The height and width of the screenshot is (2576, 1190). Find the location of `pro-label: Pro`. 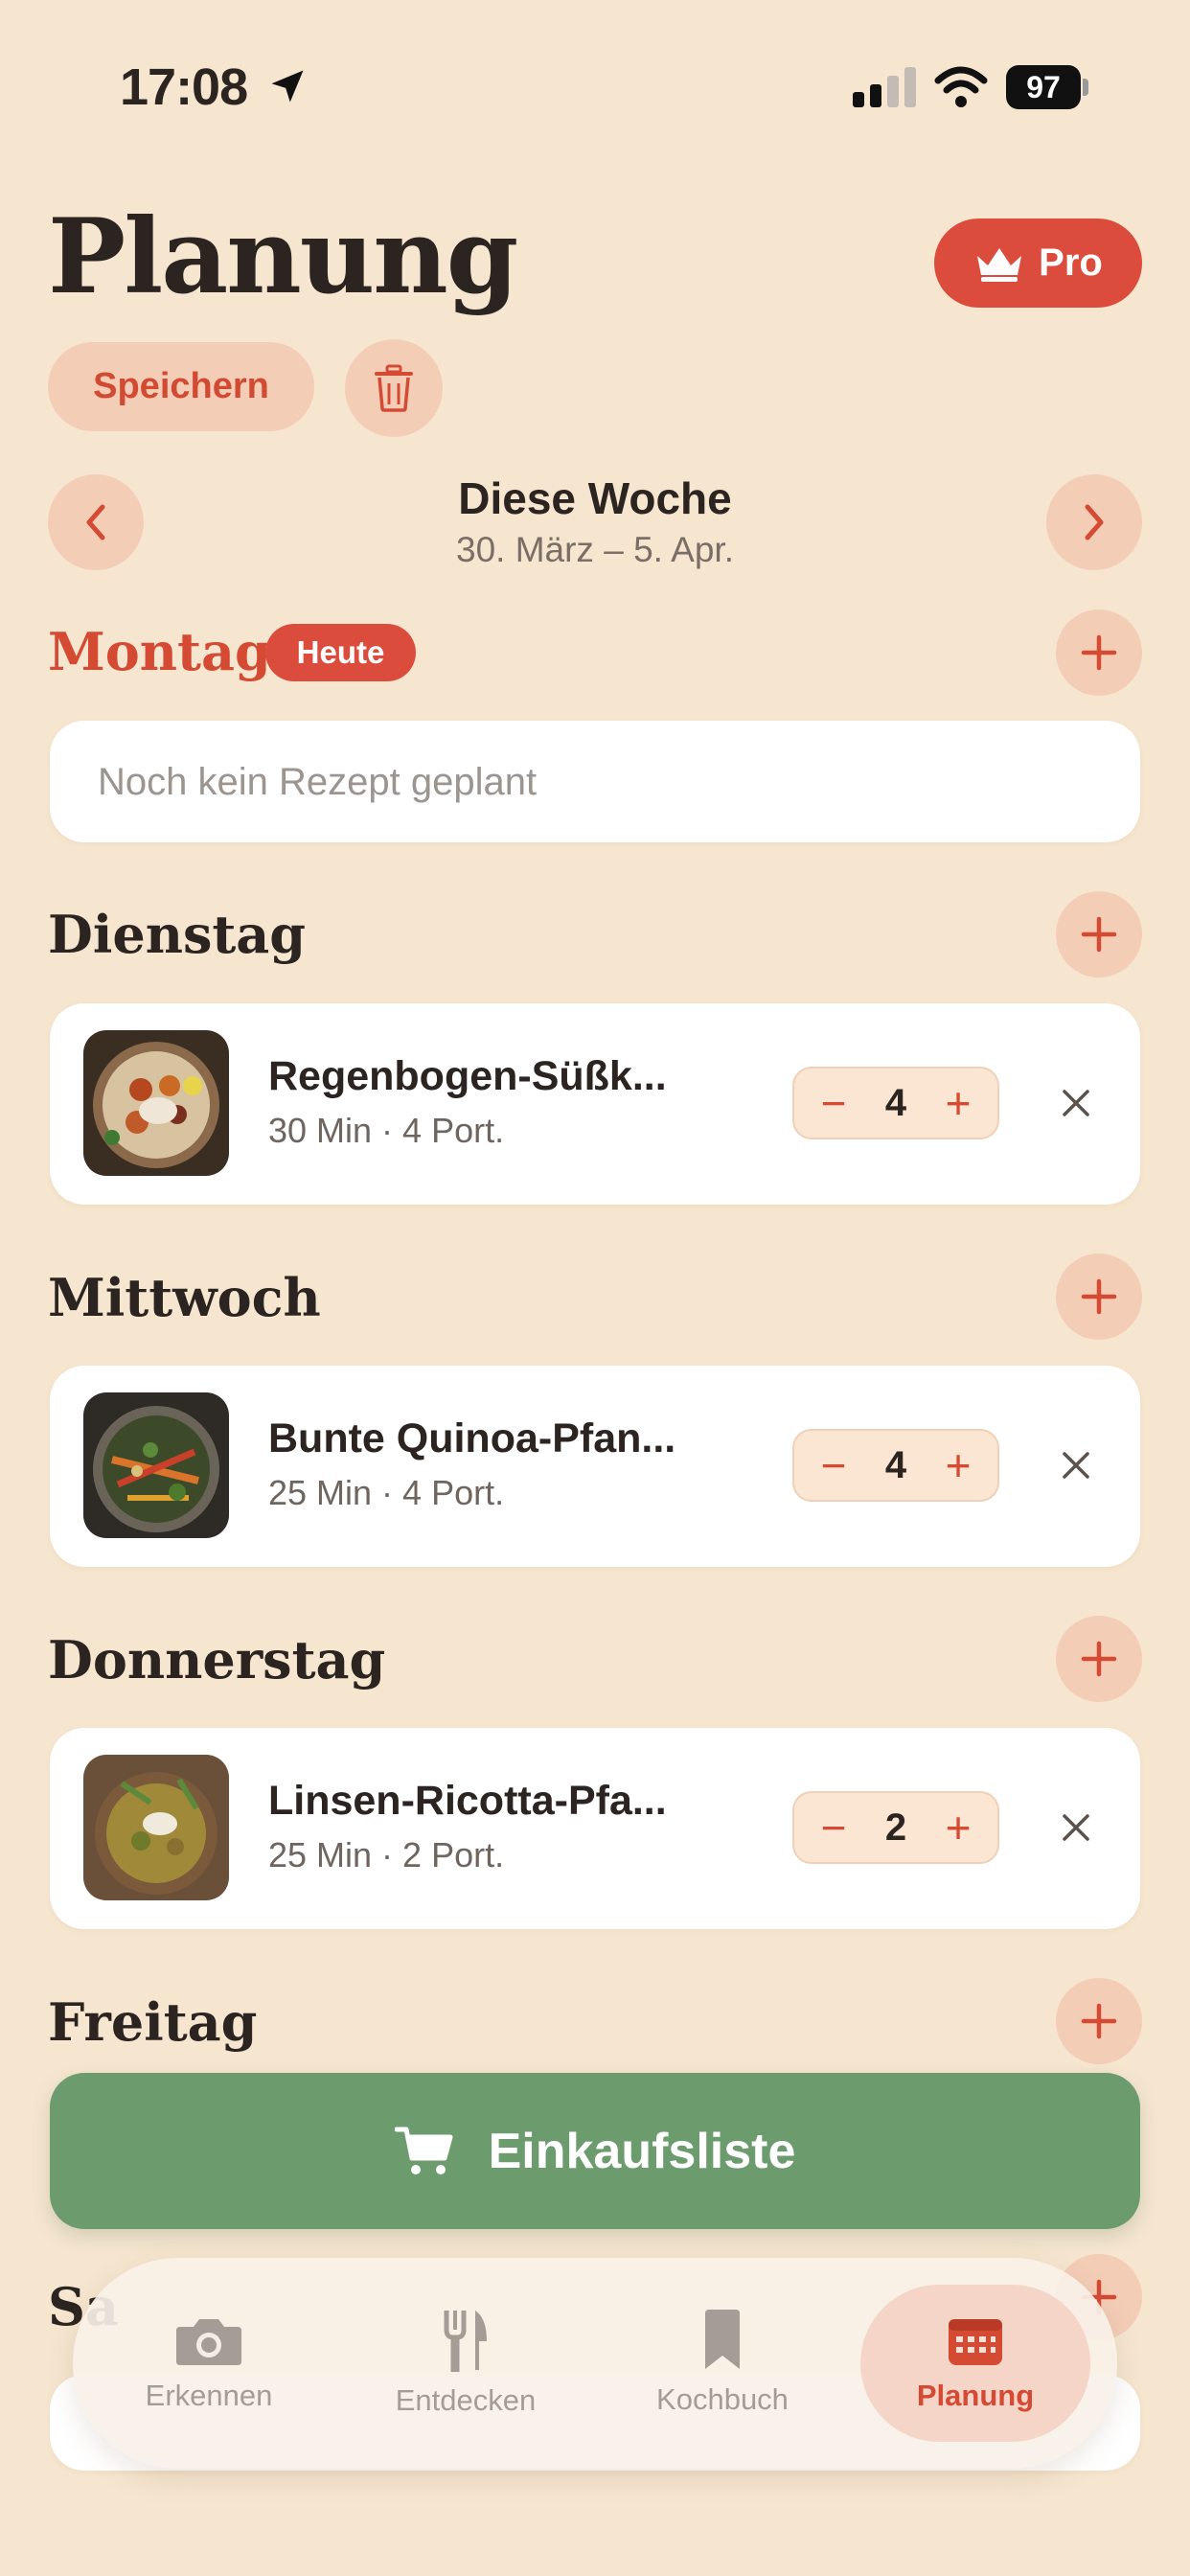

pro-label: Pro is located at coordinates (1071, 263).